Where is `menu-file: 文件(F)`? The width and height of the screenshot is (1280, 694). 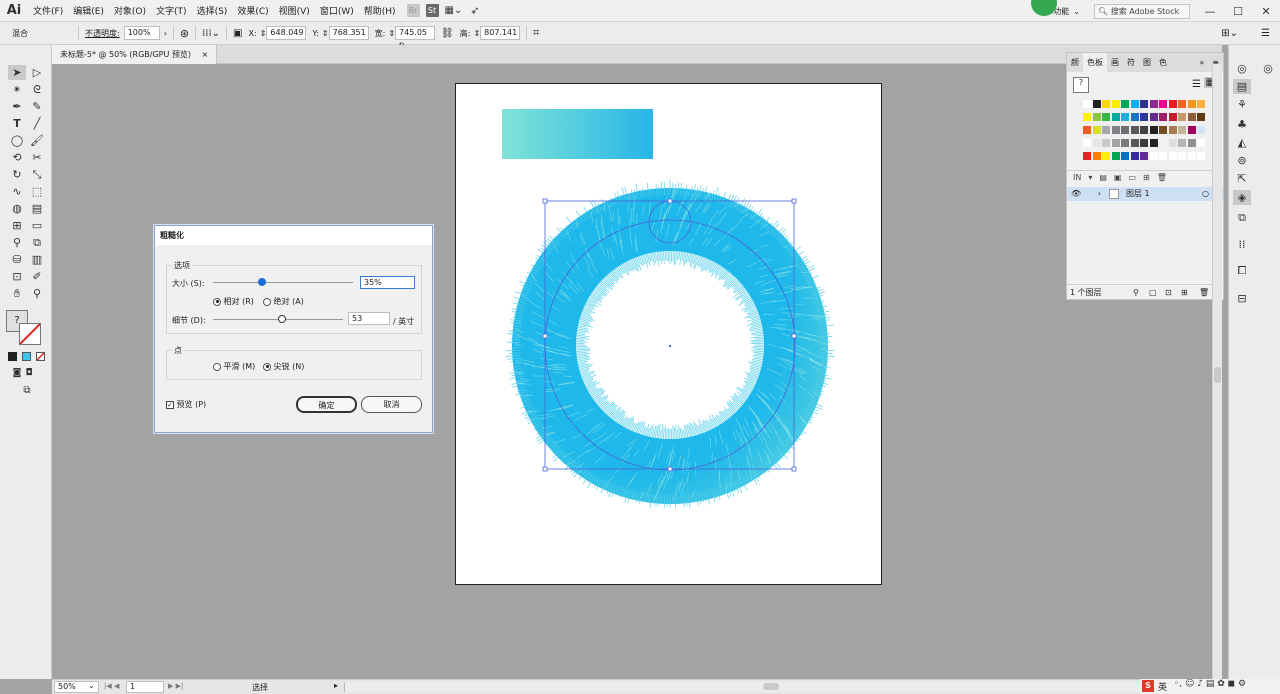
menu-file: 文件(F) is located at coordinates (48, 10).